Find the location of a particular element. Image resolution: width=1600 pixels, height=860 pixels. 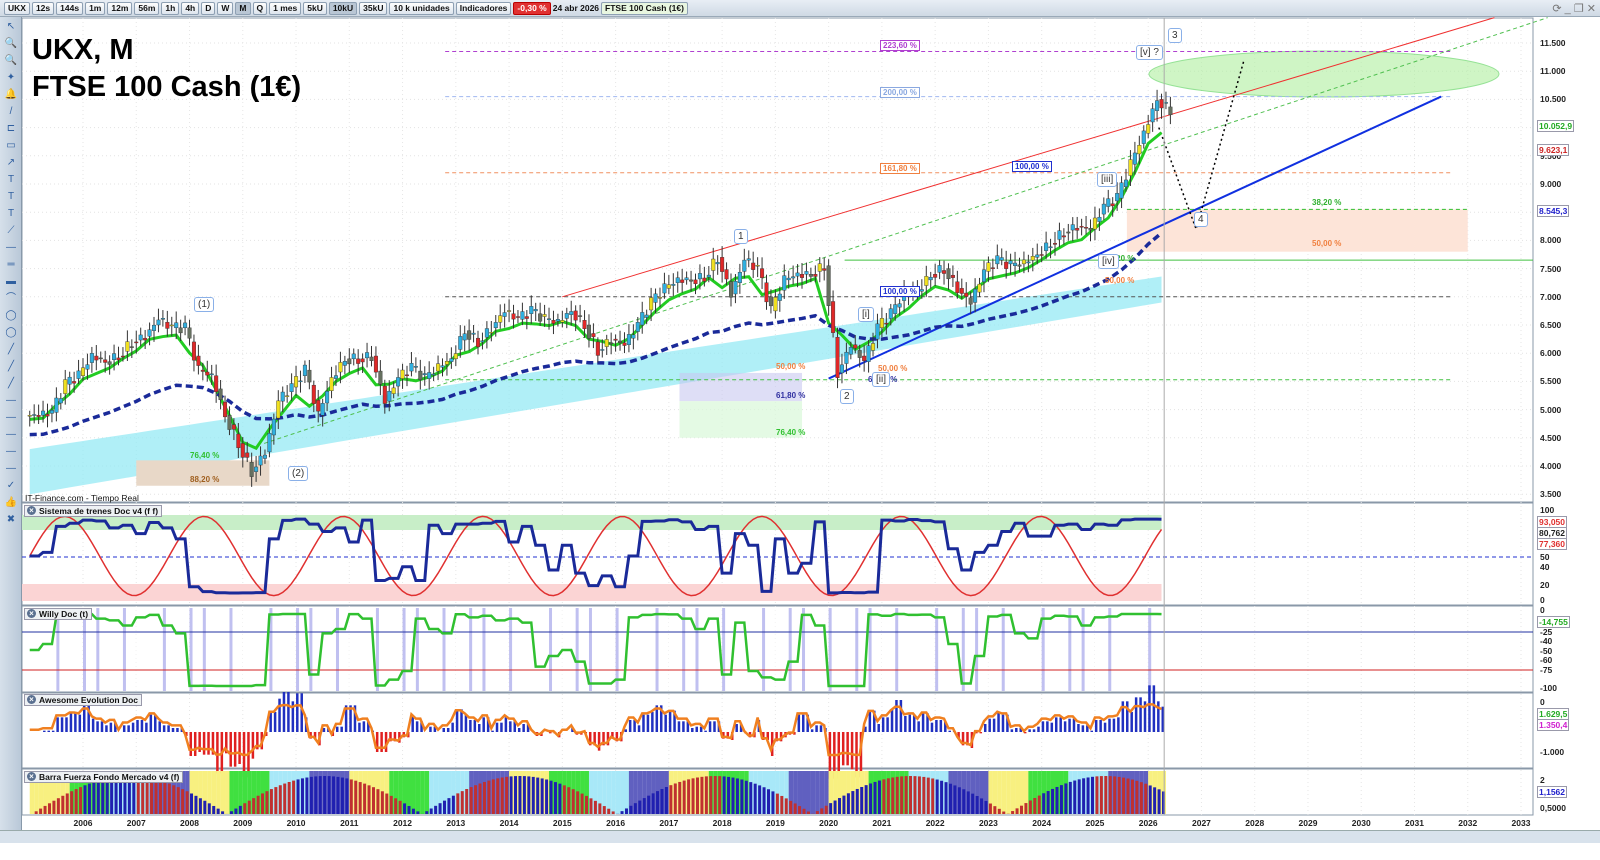

year-label: 2030 is located at coordinates (1361, 823).